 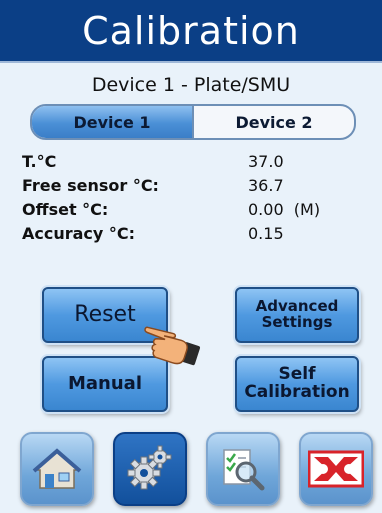 What do you see at coordinates (192, 164) in the screenshot?
I see `reading-row-temperature: T.°C 37.0` at bounding box center [192, 164].